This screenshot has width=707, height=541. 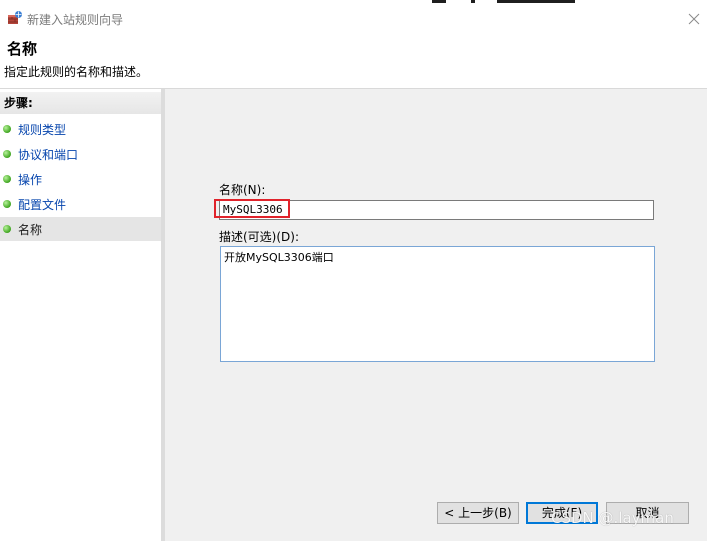 I want to click on step-label: 配置文件, so click(x=42, y=205).